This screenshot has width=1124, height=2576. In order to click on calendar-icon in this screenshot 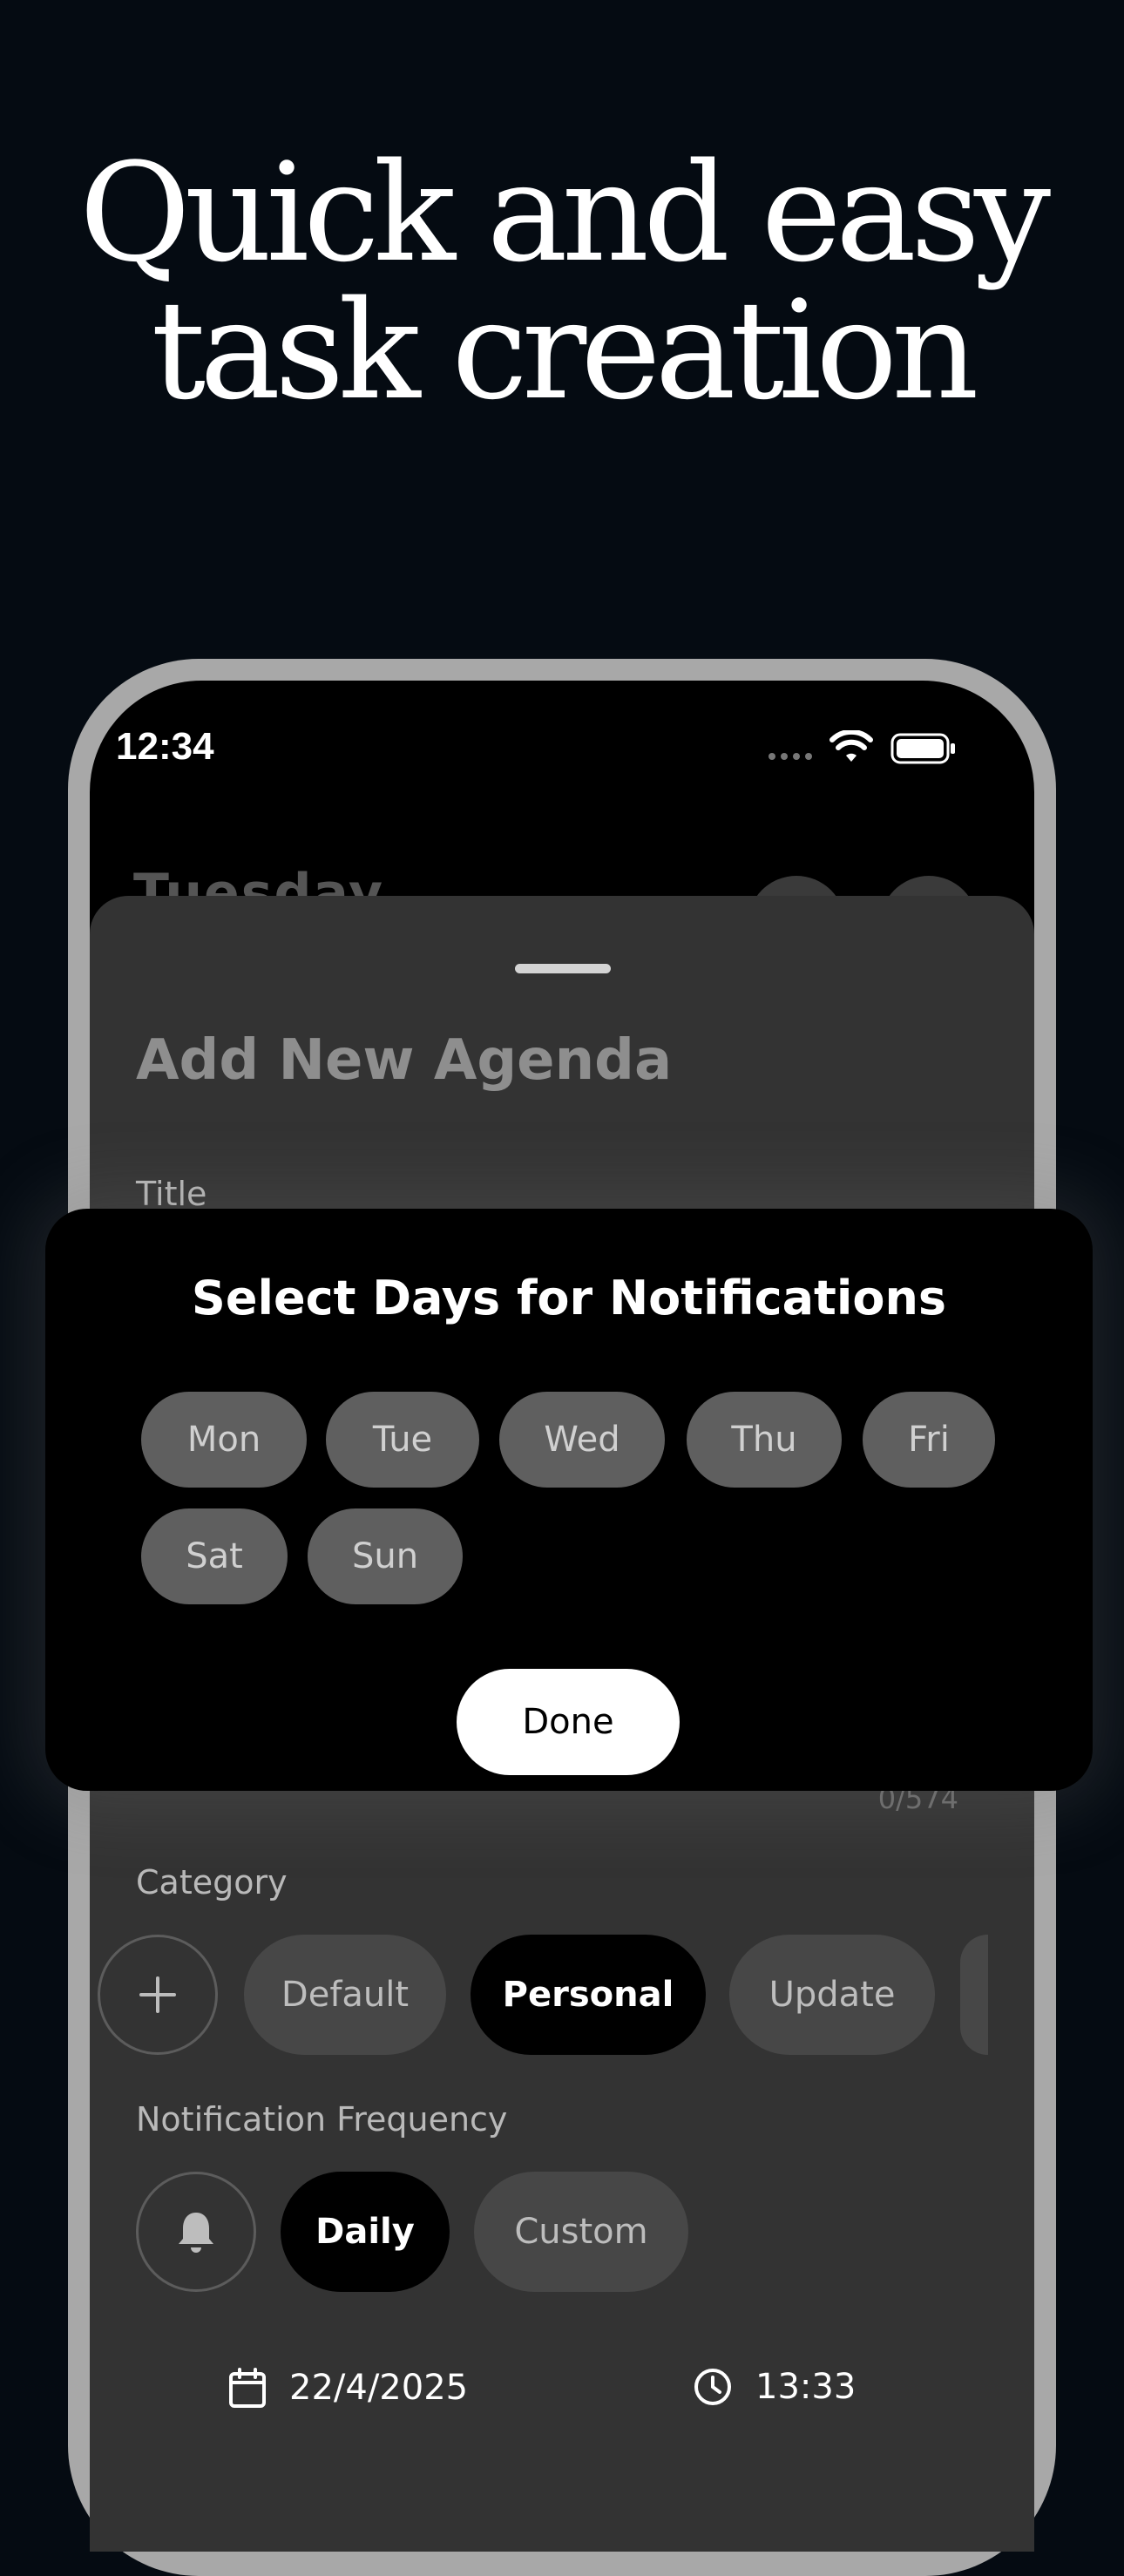, I will do `click(247, 2388)`.